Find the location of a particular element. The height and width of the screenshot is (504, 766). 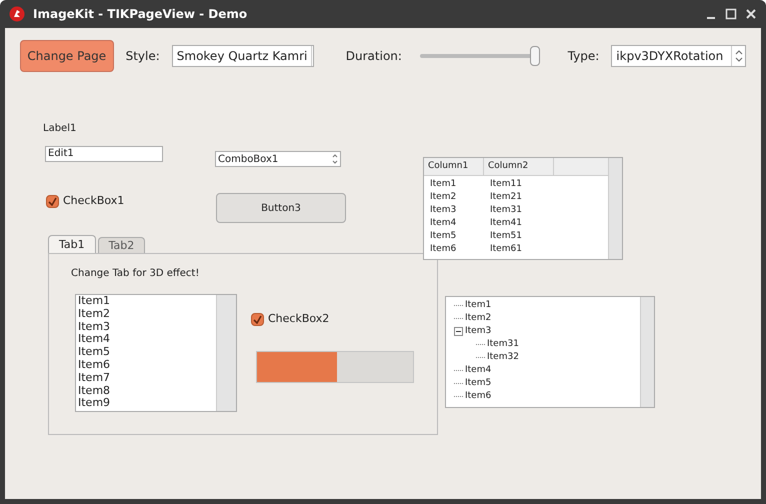

list-item: Item2 is located at coordinates (147, 314).